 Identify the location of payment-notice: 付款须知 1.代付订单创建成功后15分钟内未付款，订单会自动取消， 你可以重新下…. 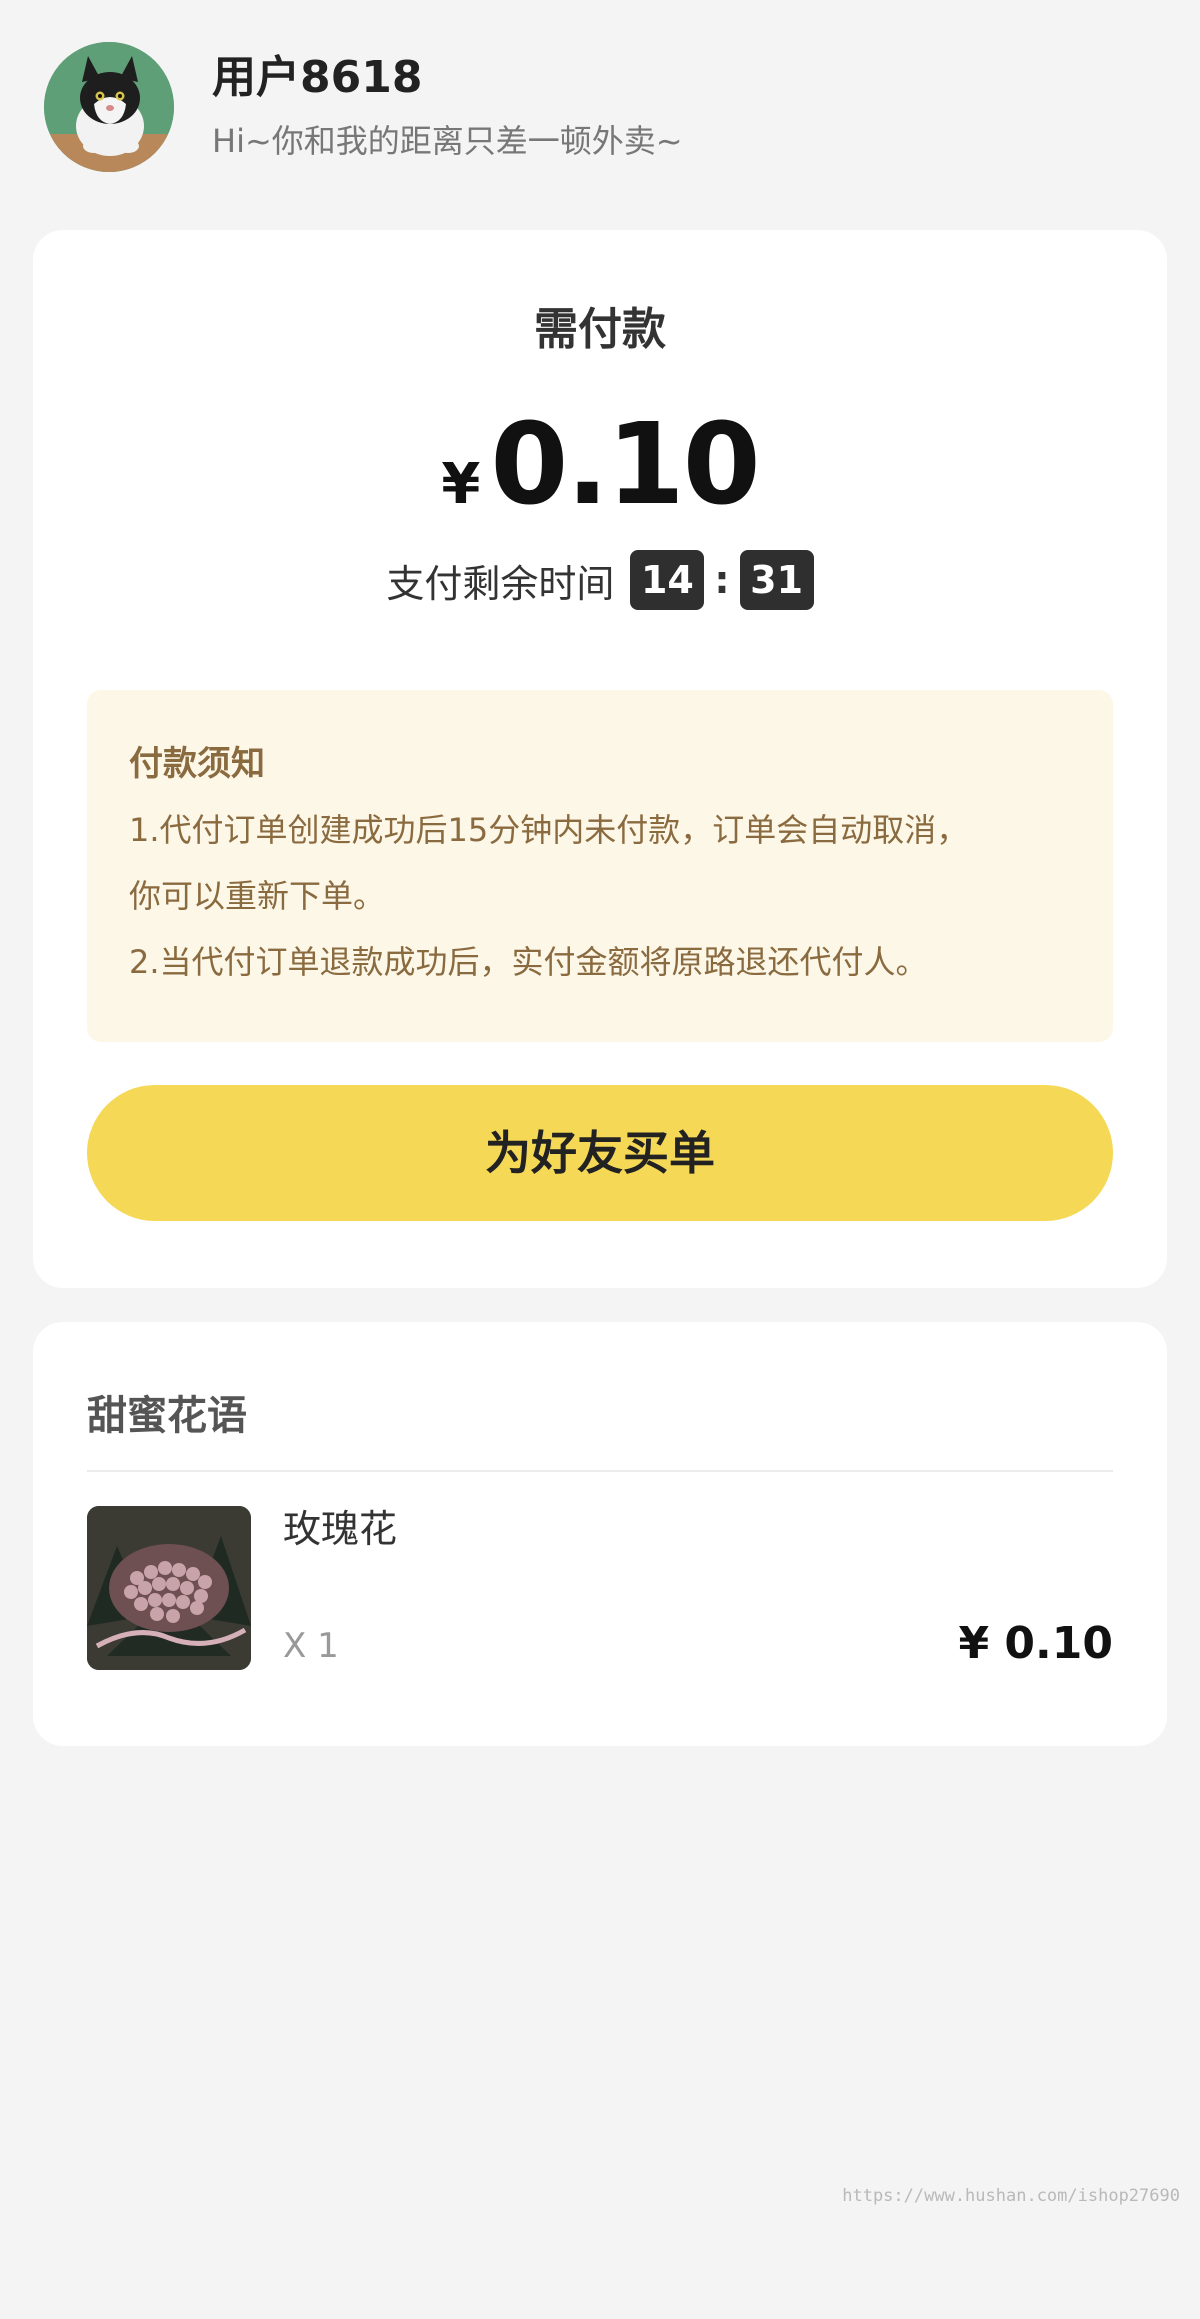
(600, 866).